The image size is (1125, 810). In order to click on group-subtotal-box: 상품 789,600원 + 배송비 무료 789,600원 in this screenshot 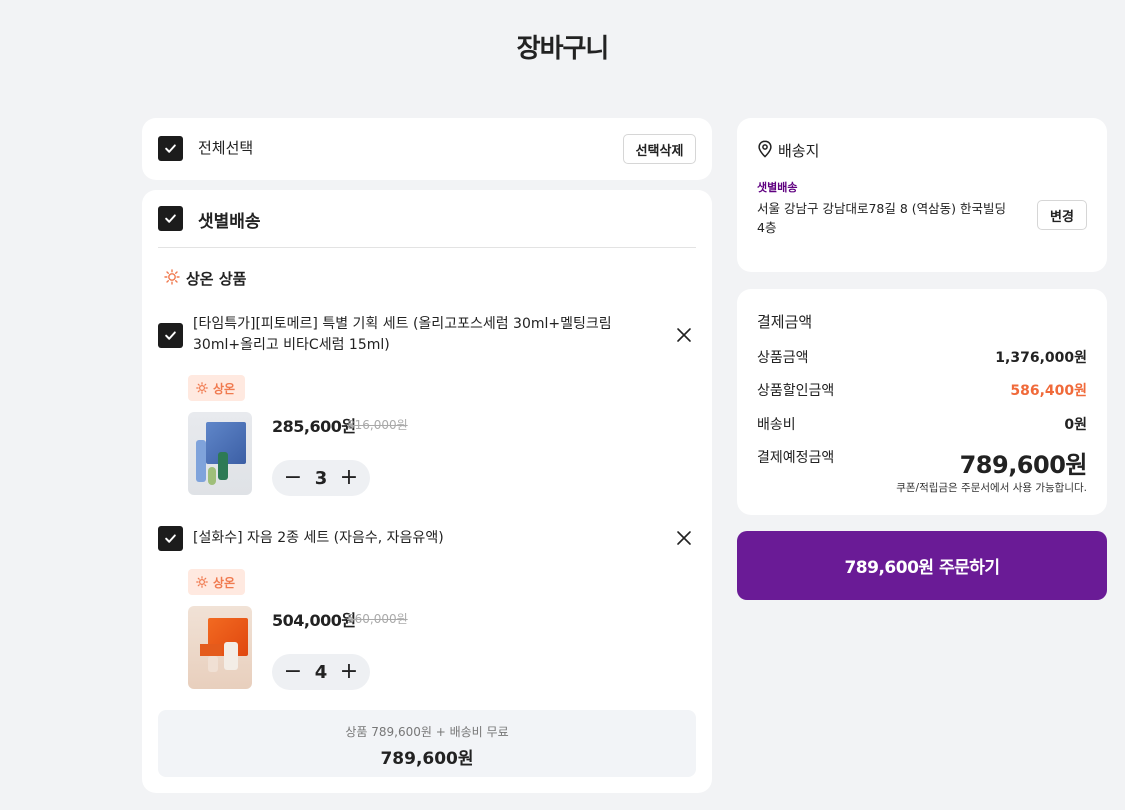, I will do `click(427, 743)`.